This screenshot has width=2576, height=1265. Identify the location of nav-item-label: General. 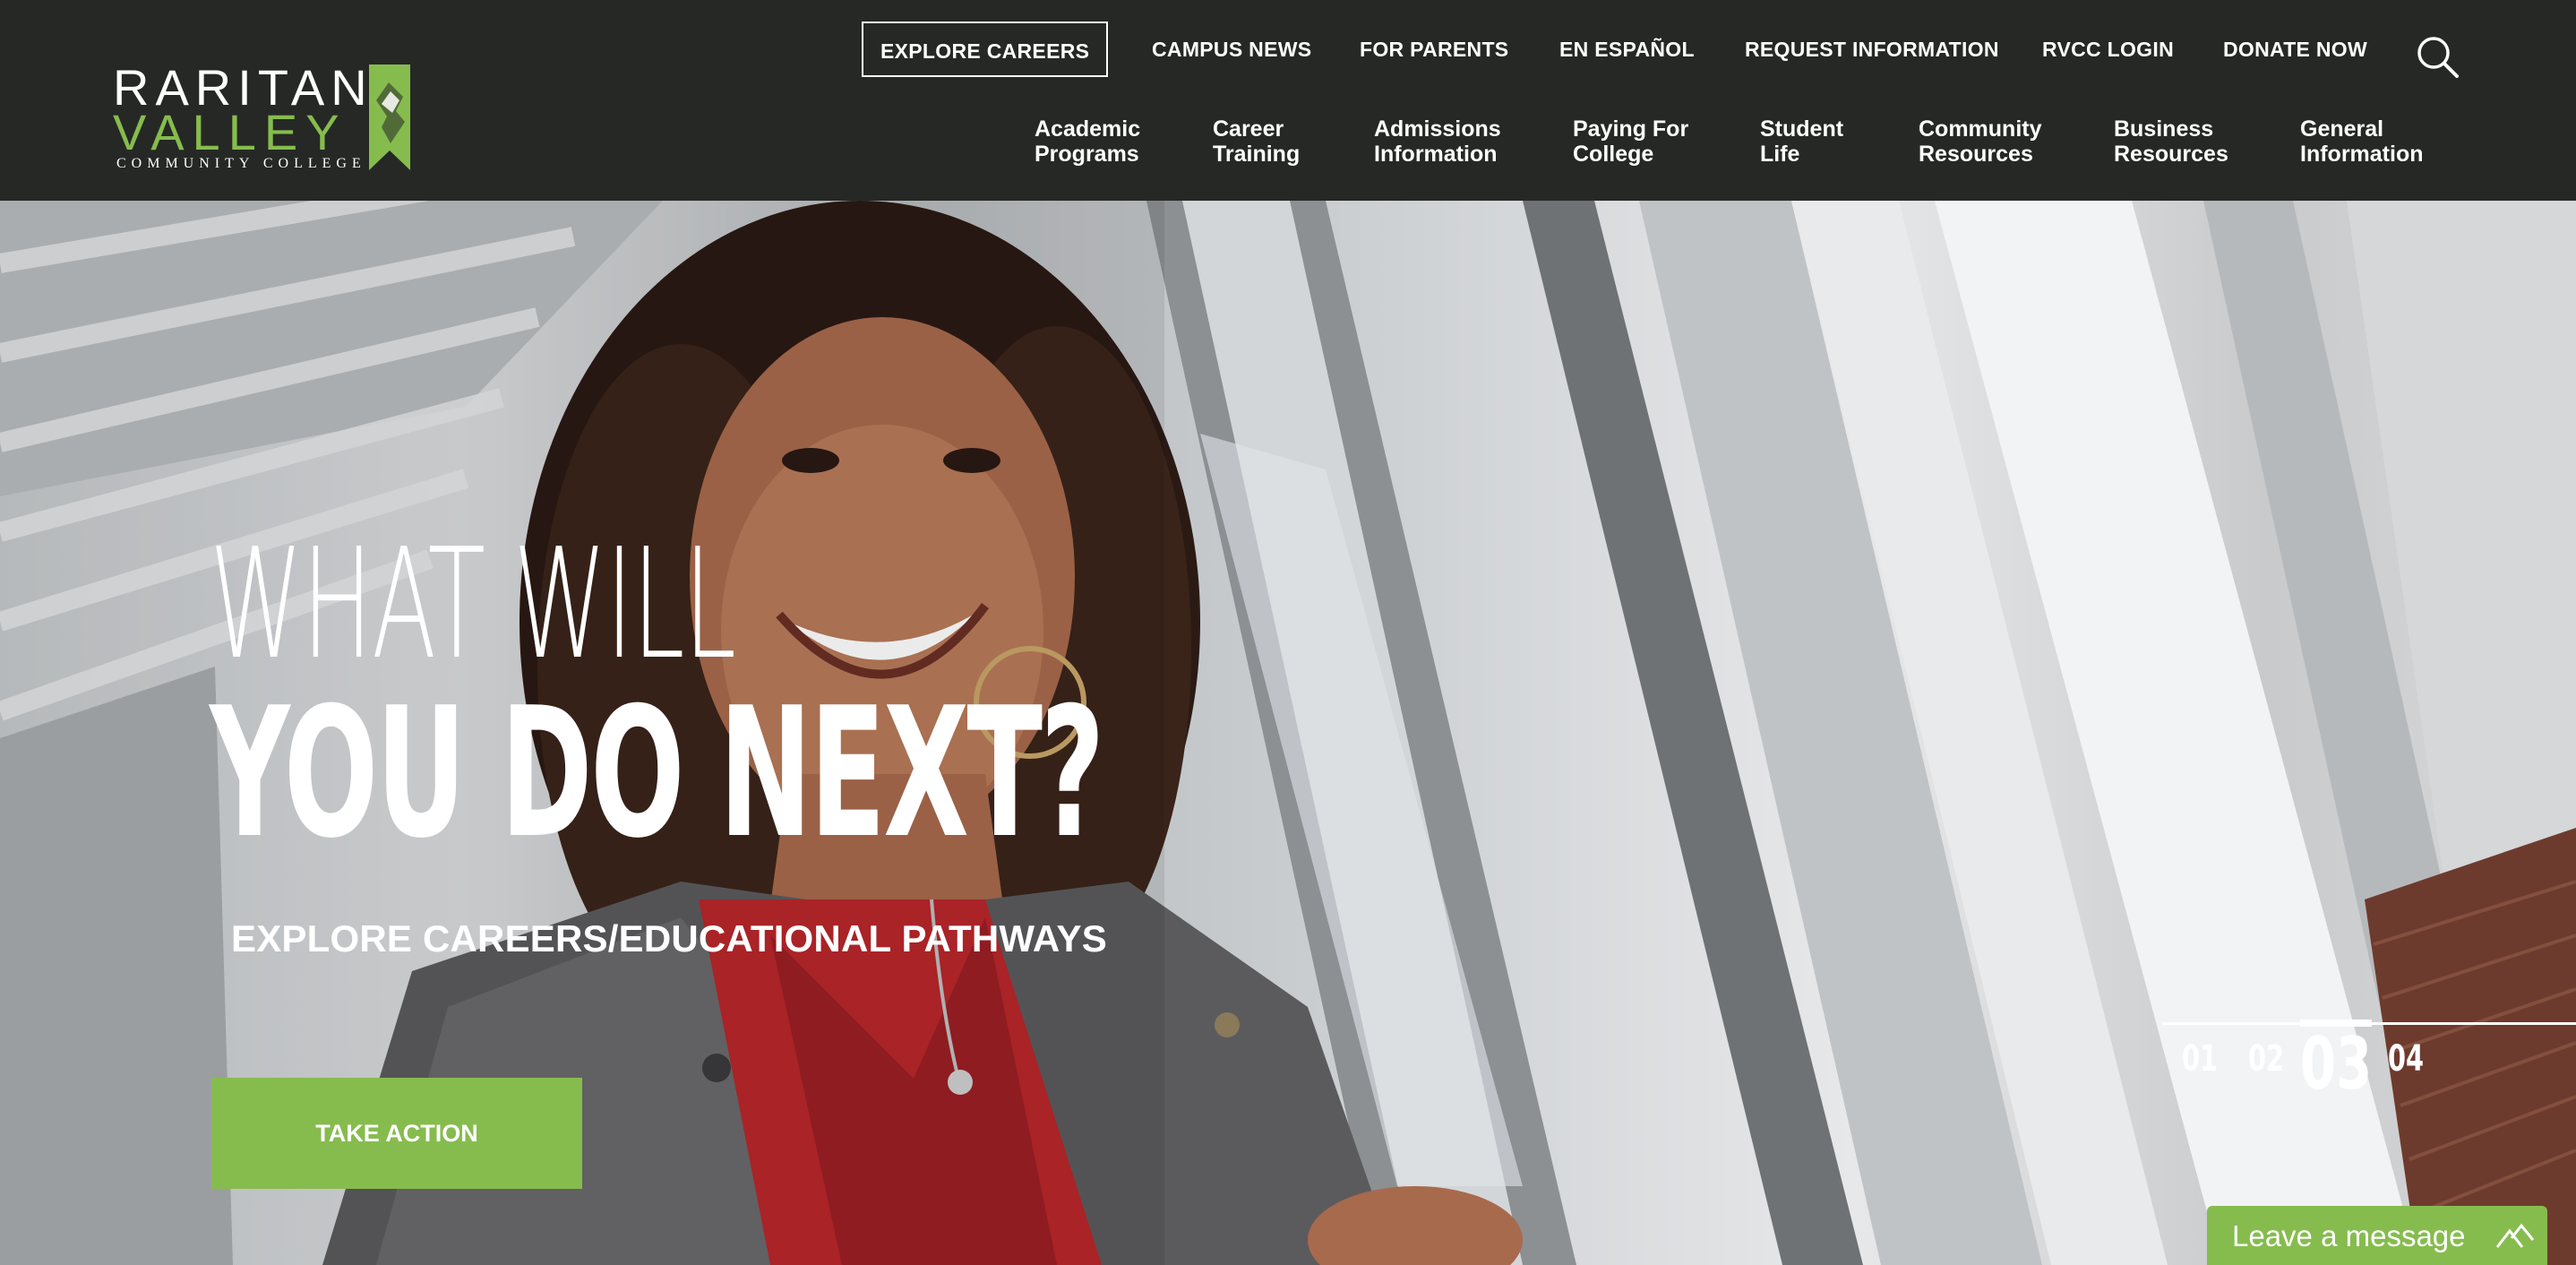
(2342, 129).